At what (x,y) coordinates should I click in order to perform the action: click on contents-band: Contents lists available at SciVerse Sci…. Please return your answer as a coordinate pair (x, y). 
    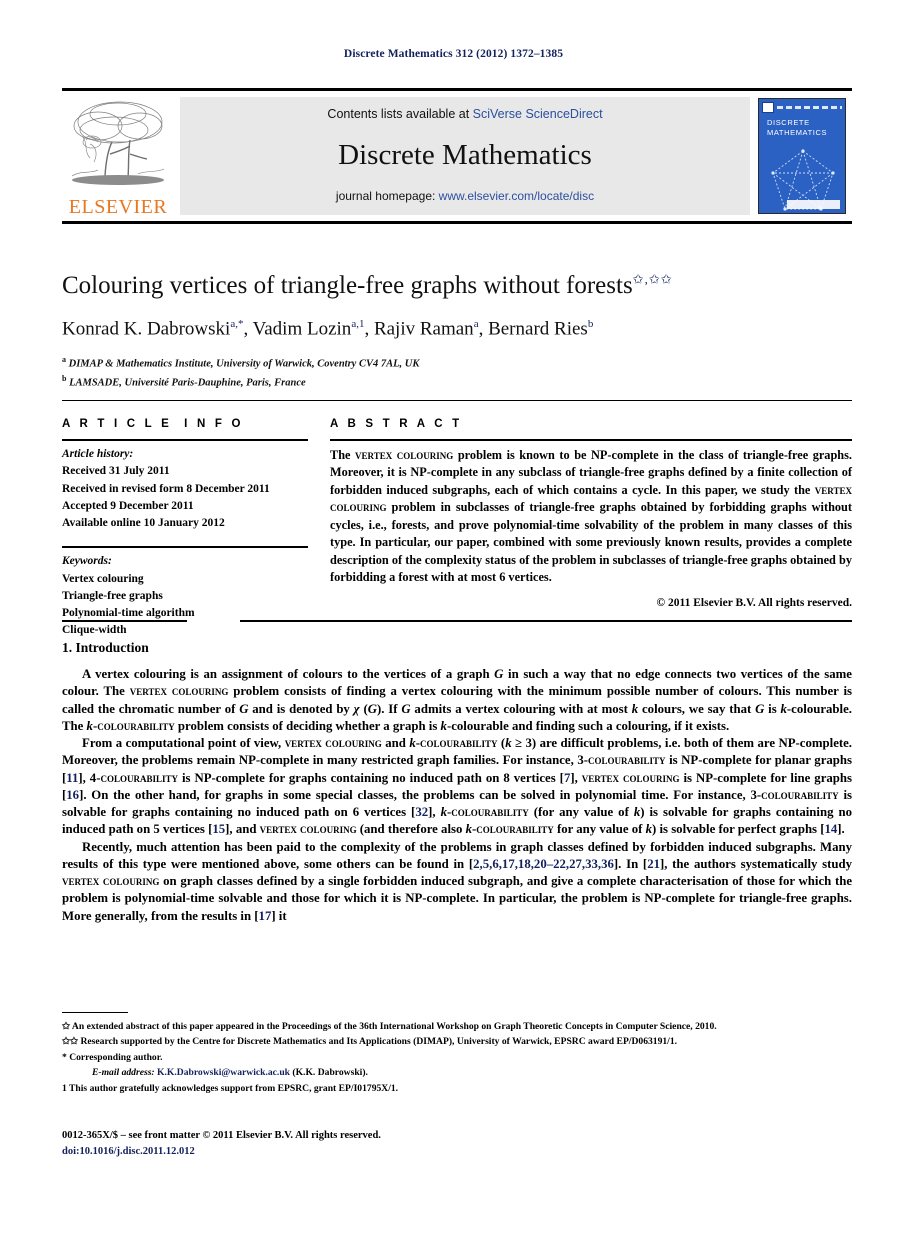
    Looking at the image, I should click on (465, 156).